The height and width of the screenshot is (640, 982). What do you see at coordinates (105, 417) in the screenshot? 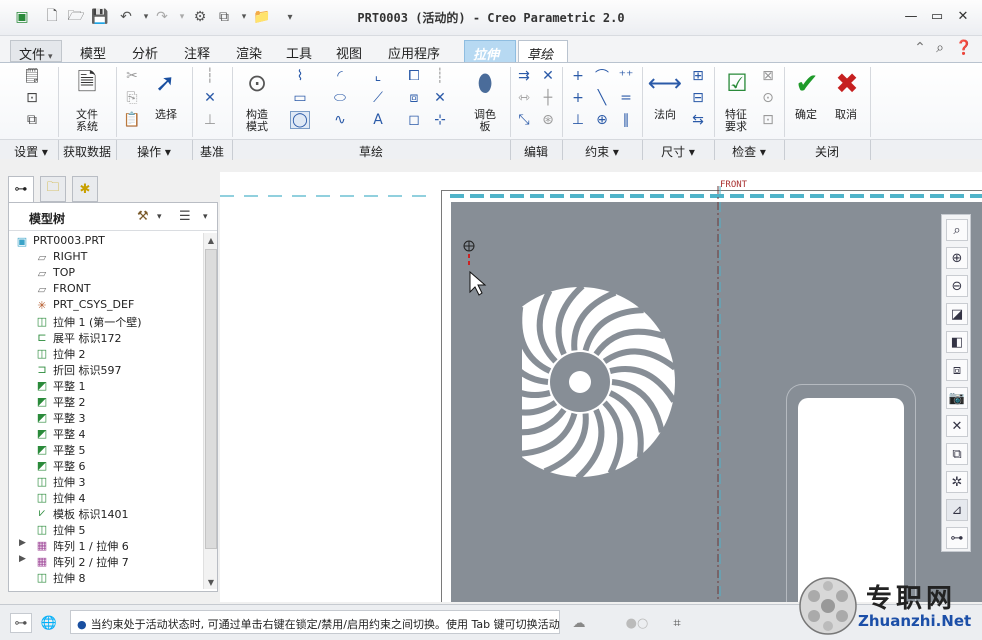
I see `tree-item: ◩ 平整 3` at bounding box center [105, 417].